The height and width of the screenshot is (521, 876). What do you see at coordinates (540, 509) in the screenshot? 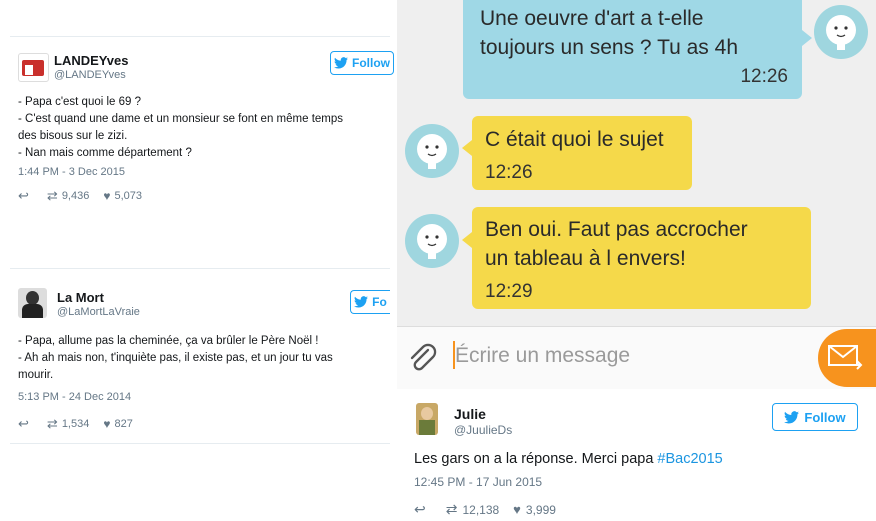
I see `like-count: 3,999` at bounding box center [540, 509].